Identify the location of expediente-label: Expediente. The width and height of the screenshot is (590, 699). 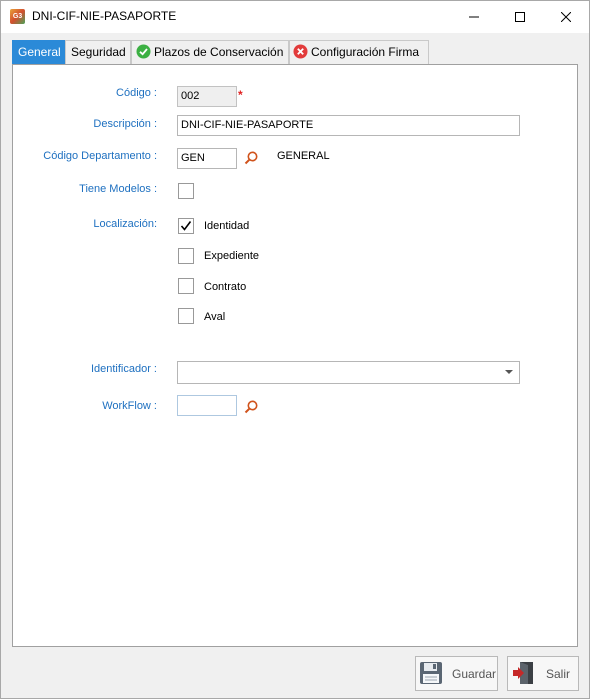
(232, 256).